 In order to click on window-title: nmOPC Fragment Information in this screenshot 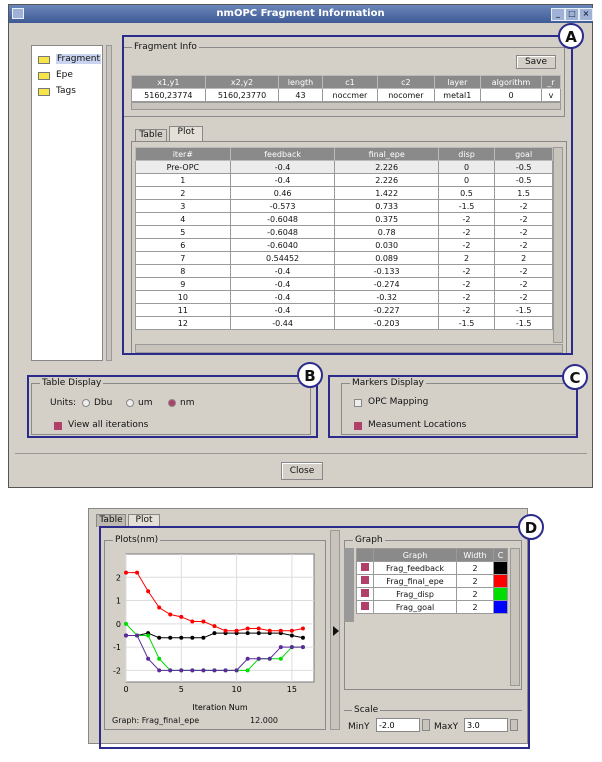, I will do `click(300, 13)`.